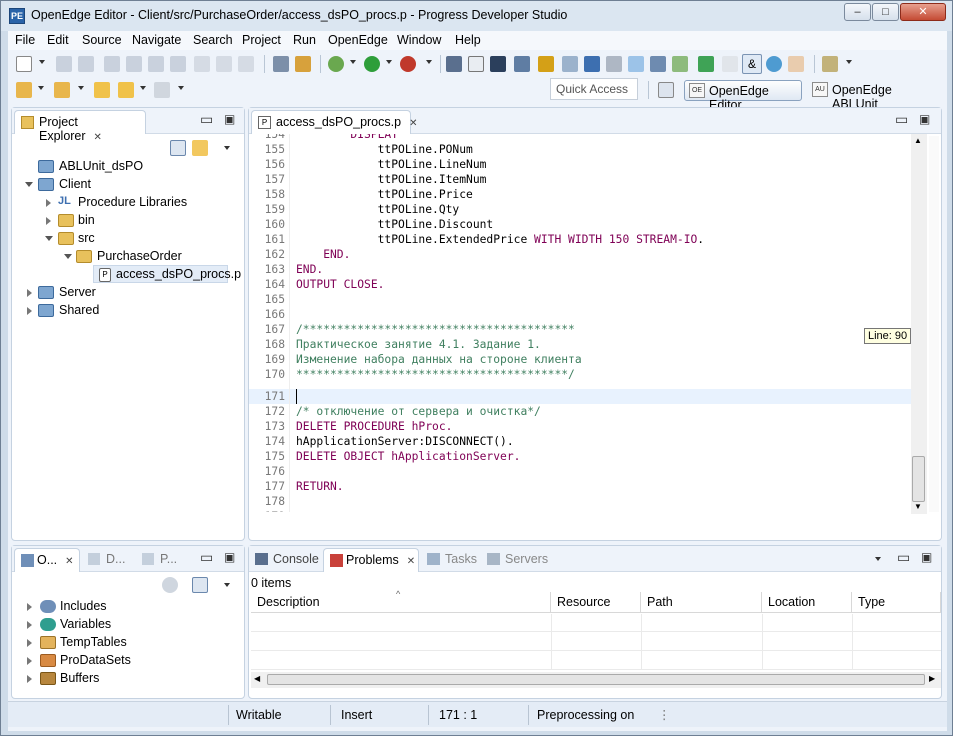 The width and height of the screenshot is (953, 736). Describe the element at coordinates (830, 64) in the screenshot. I see `brush-icon` at that location.